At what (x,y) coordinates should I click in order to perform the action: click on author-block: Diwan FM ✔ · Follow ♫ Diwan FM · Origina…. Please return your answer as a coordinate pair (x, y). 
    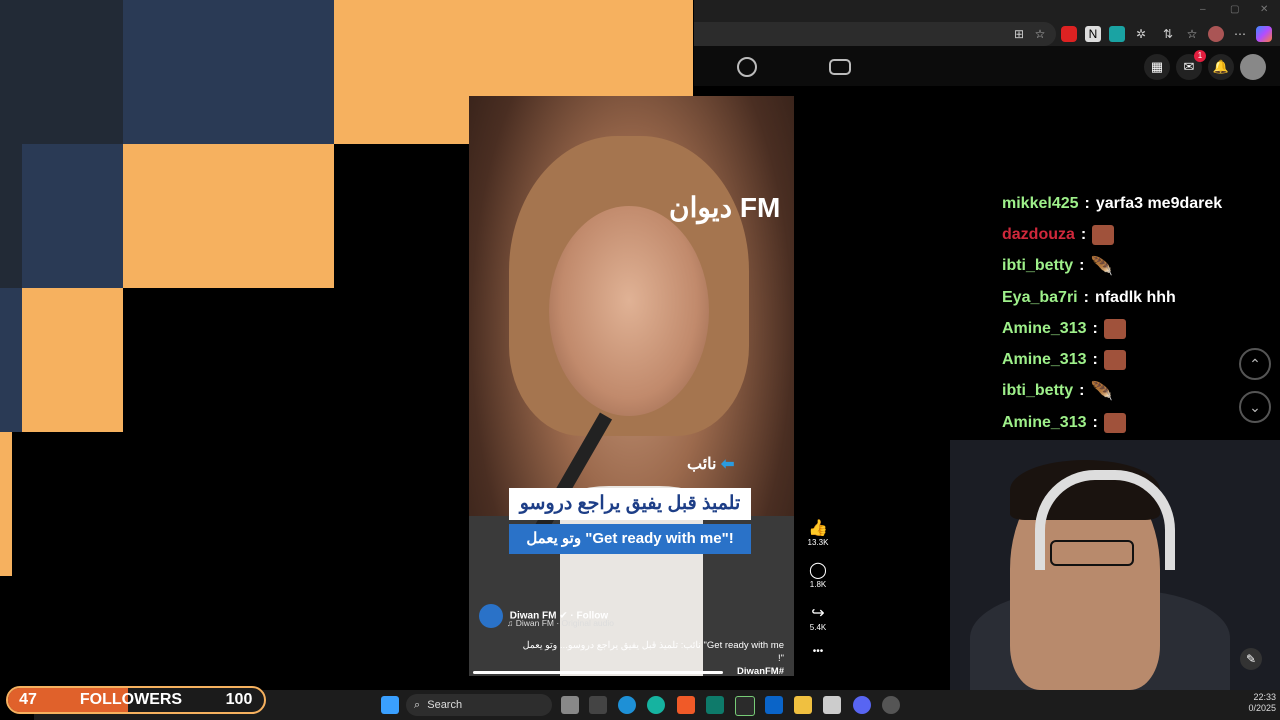
    Looking at the image, I should click on (546, 616).